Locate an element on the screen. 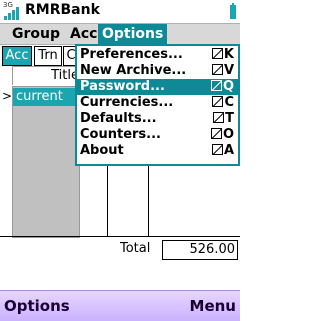  app-title: RMRBank is located at coordinates (62, 10).